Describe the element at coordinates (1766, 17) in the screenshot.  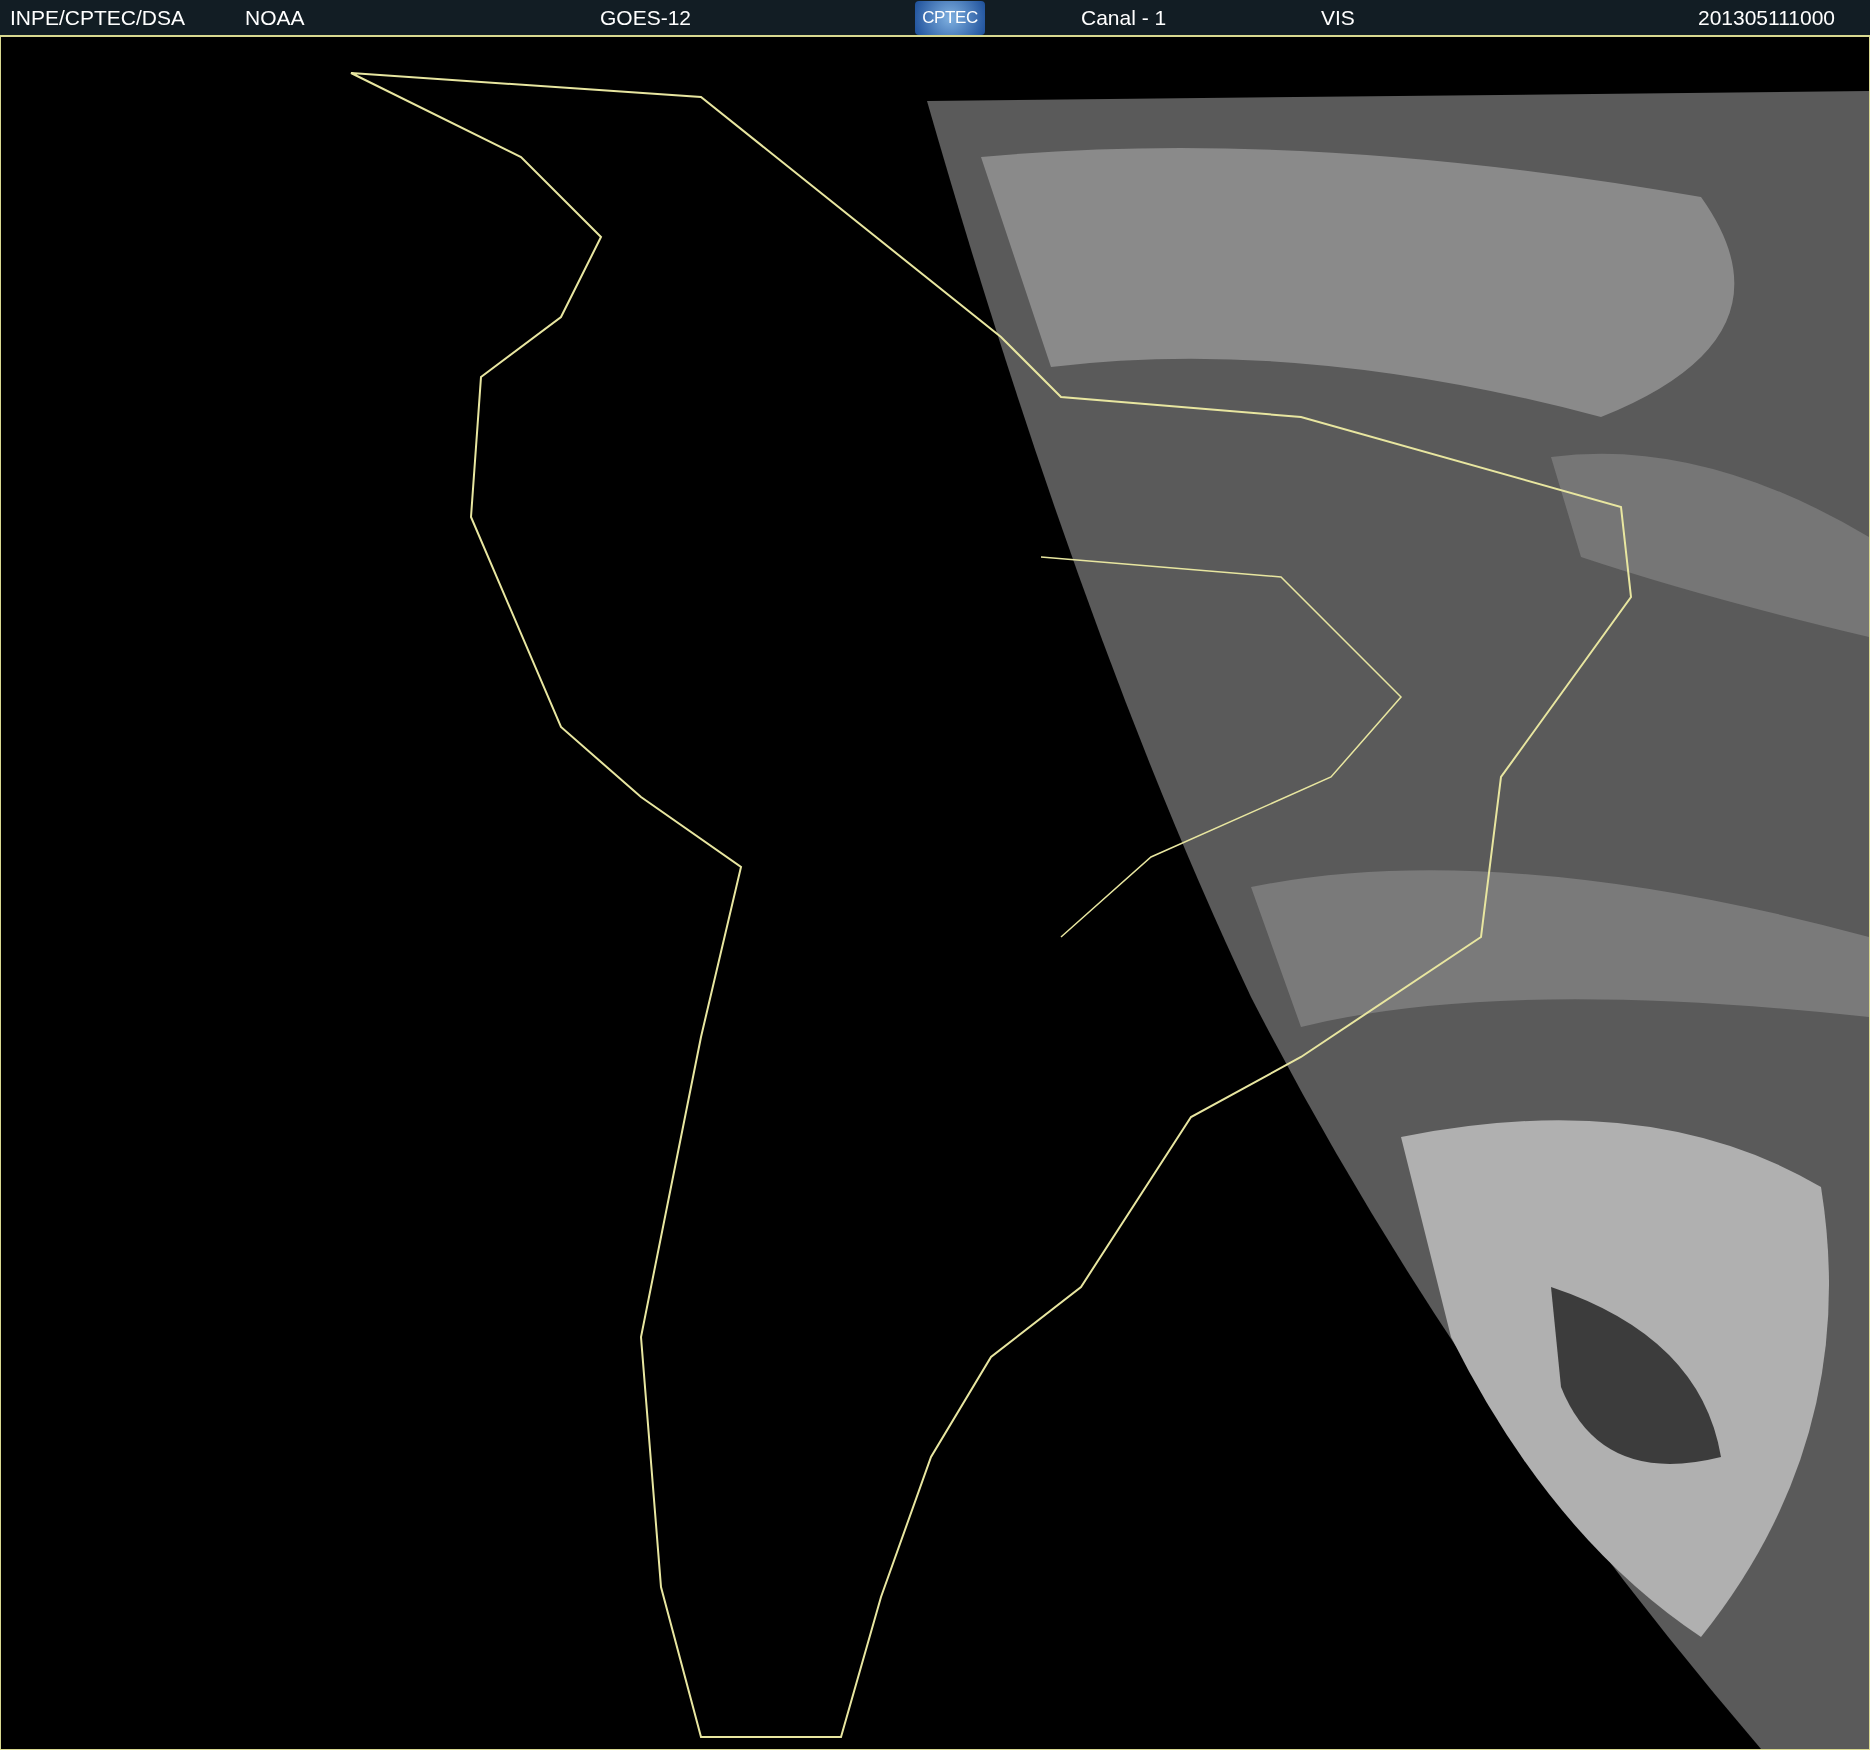
I see `timestamp-label: 201305111000` at that location.